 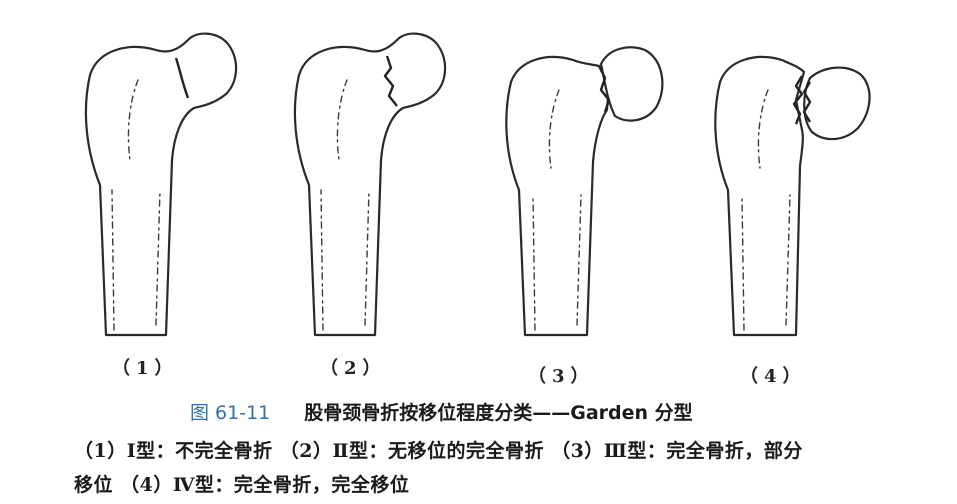 What do you see at coordinates (561, 376) in the screenshot?
I see `figure-label-3: （3）` at bounding box center [561, 376].